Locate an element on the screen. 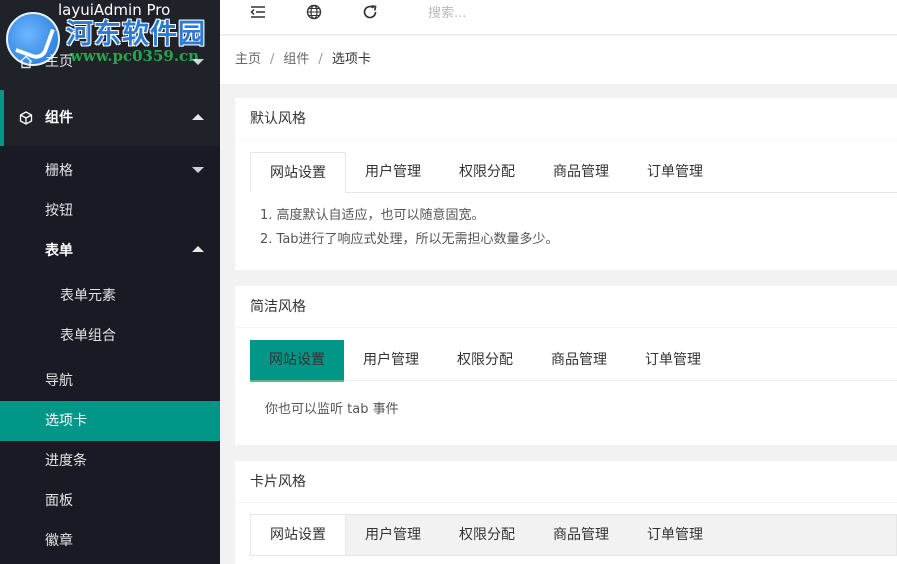 The height and width of the screenshot is (564, 897). sidebar-item-label: 表单 is located at coordinates (59, 251).